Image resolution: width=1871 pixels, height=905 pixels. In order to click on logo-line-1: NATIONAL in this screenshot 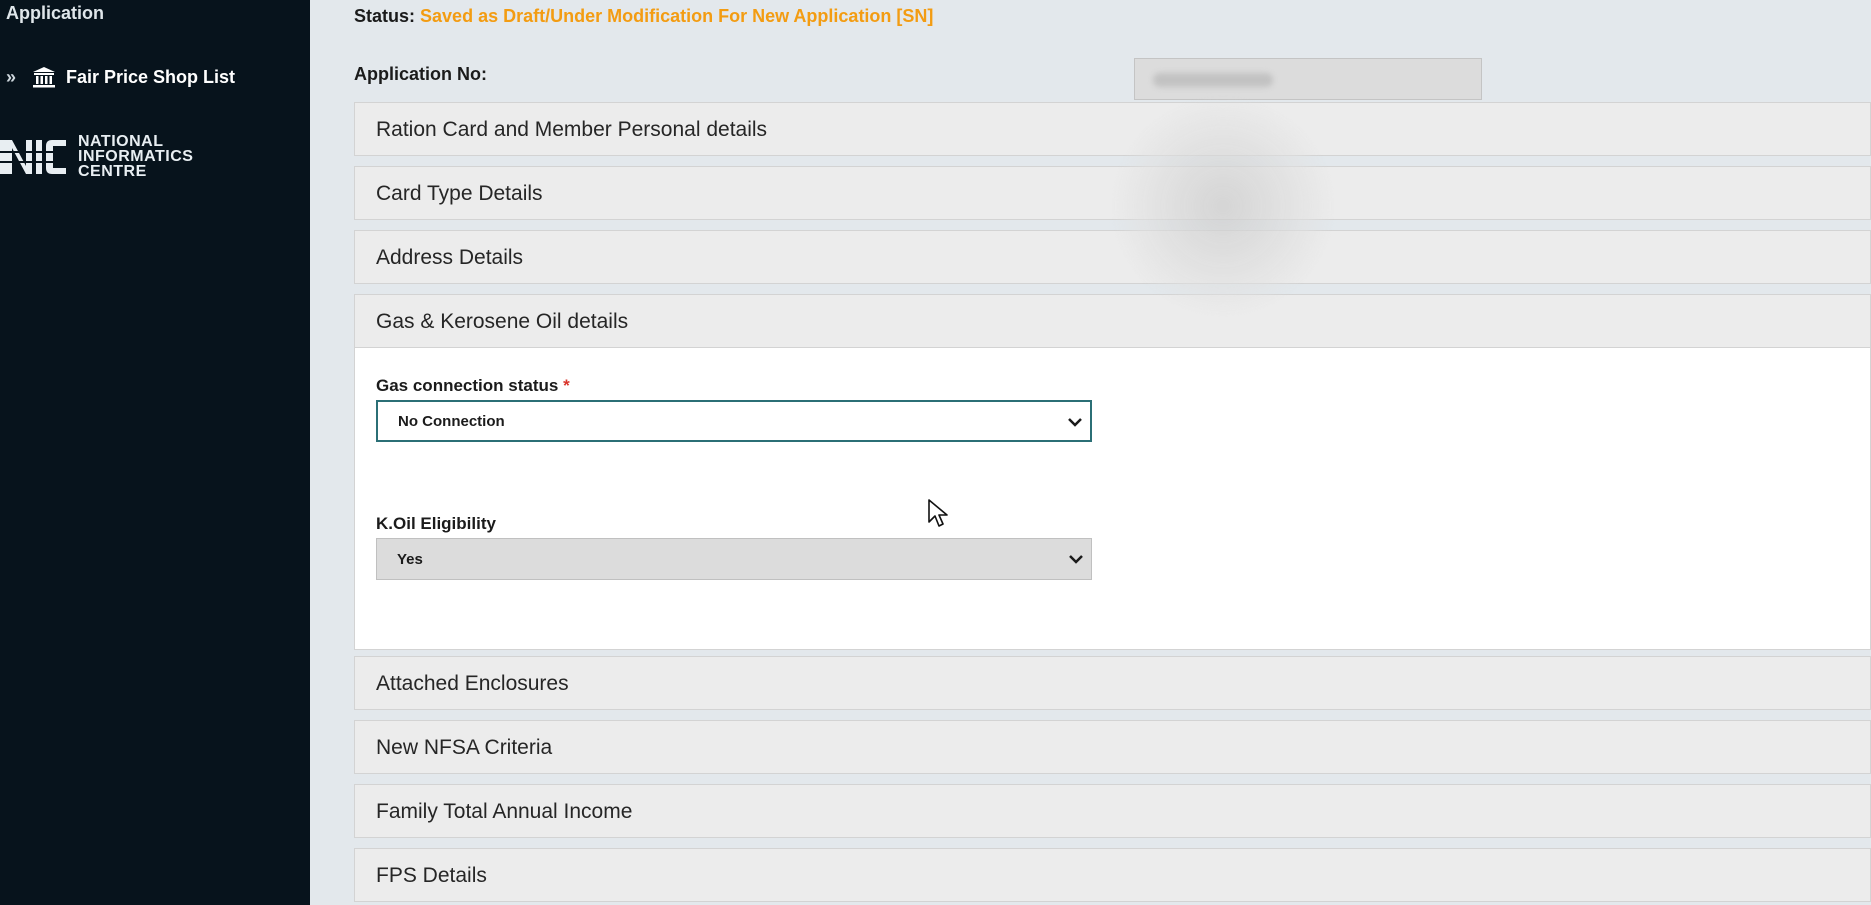, I will do `click(121, 141)`.